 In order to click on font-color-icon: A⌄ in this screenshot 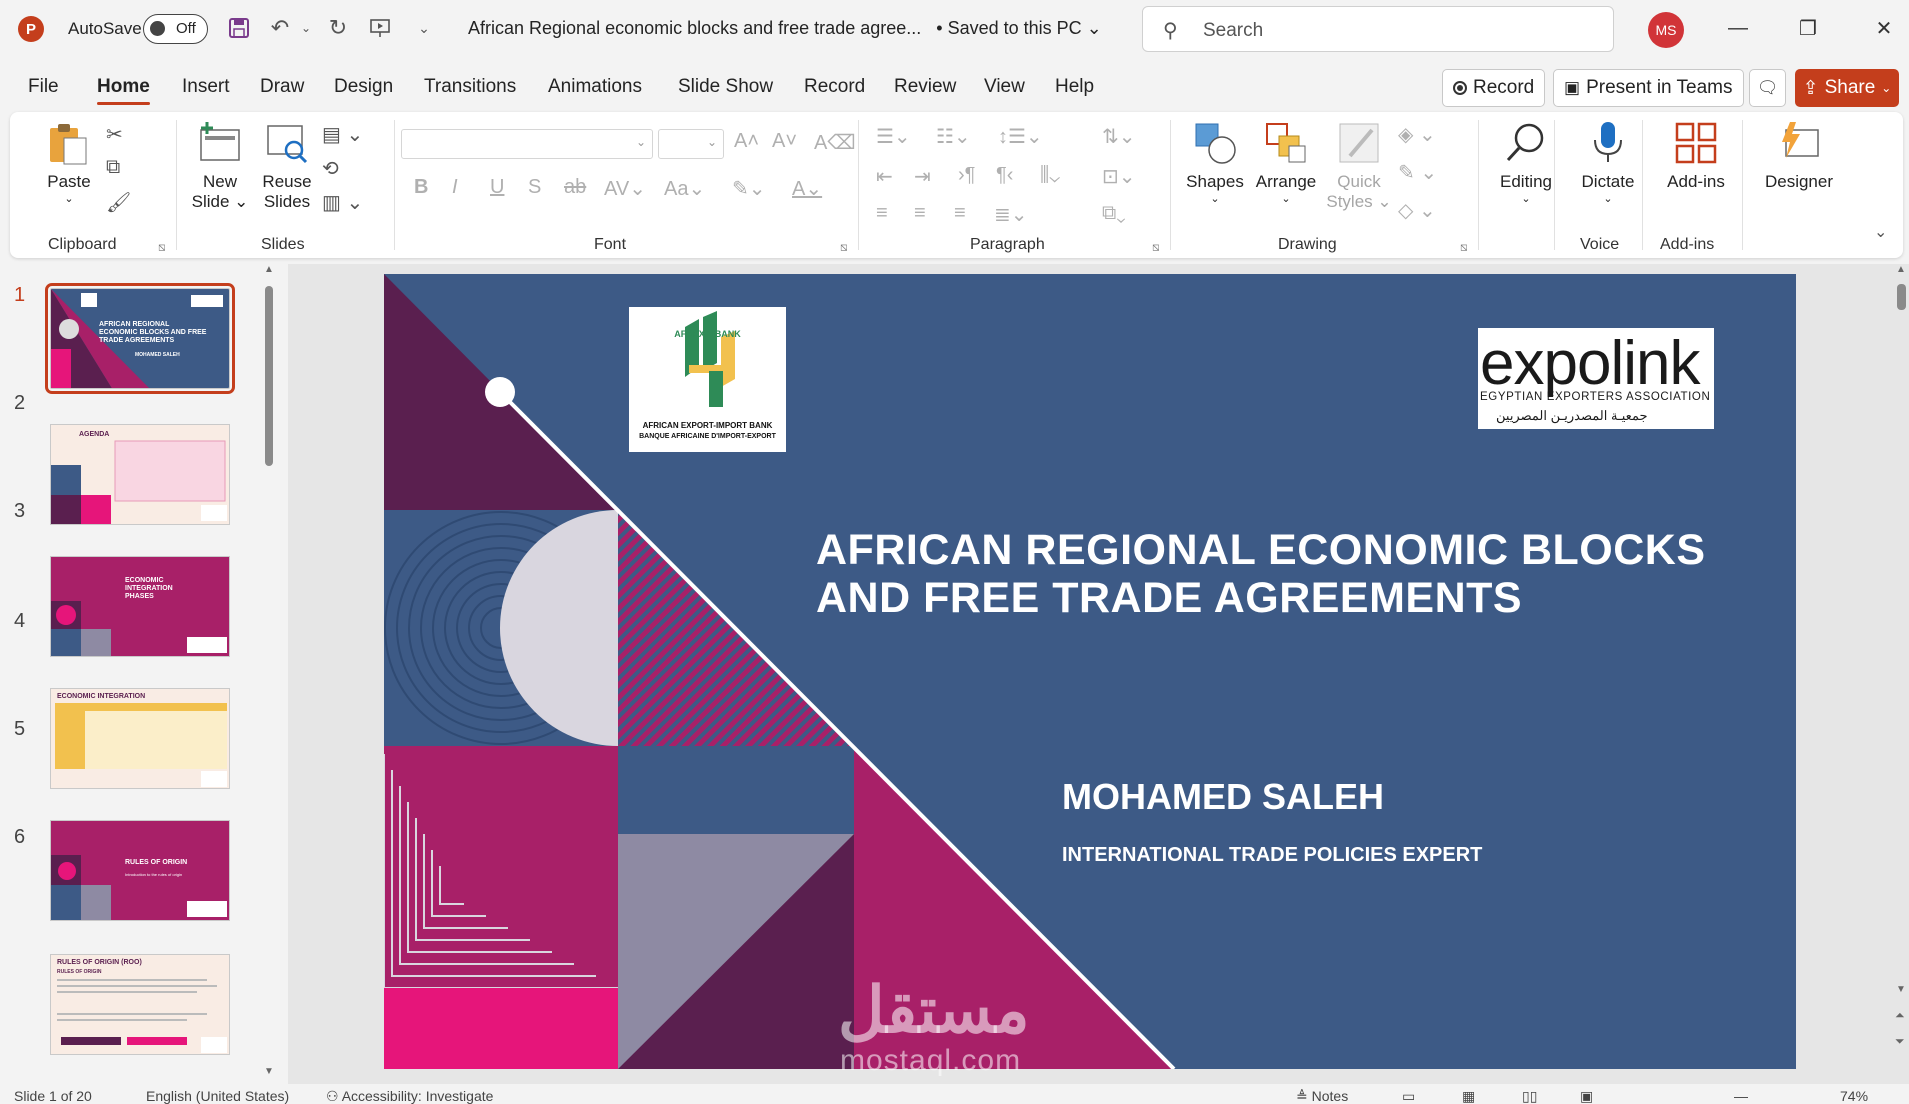, I will do `click(807, 188)`.